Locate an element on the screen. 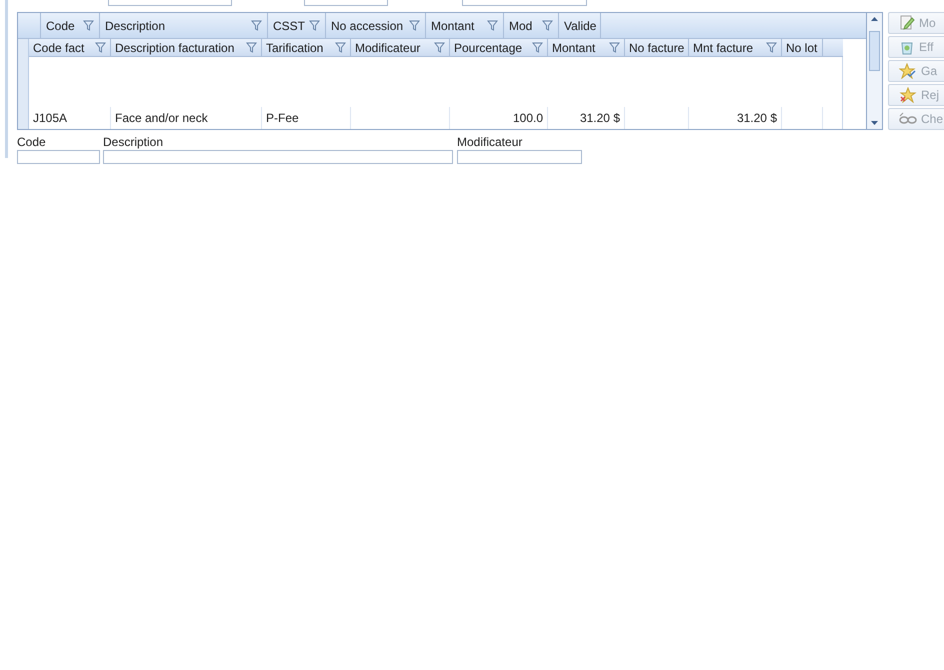 The image size is (944, 670). scroll-up-icon is located at coordinates (874, 19).